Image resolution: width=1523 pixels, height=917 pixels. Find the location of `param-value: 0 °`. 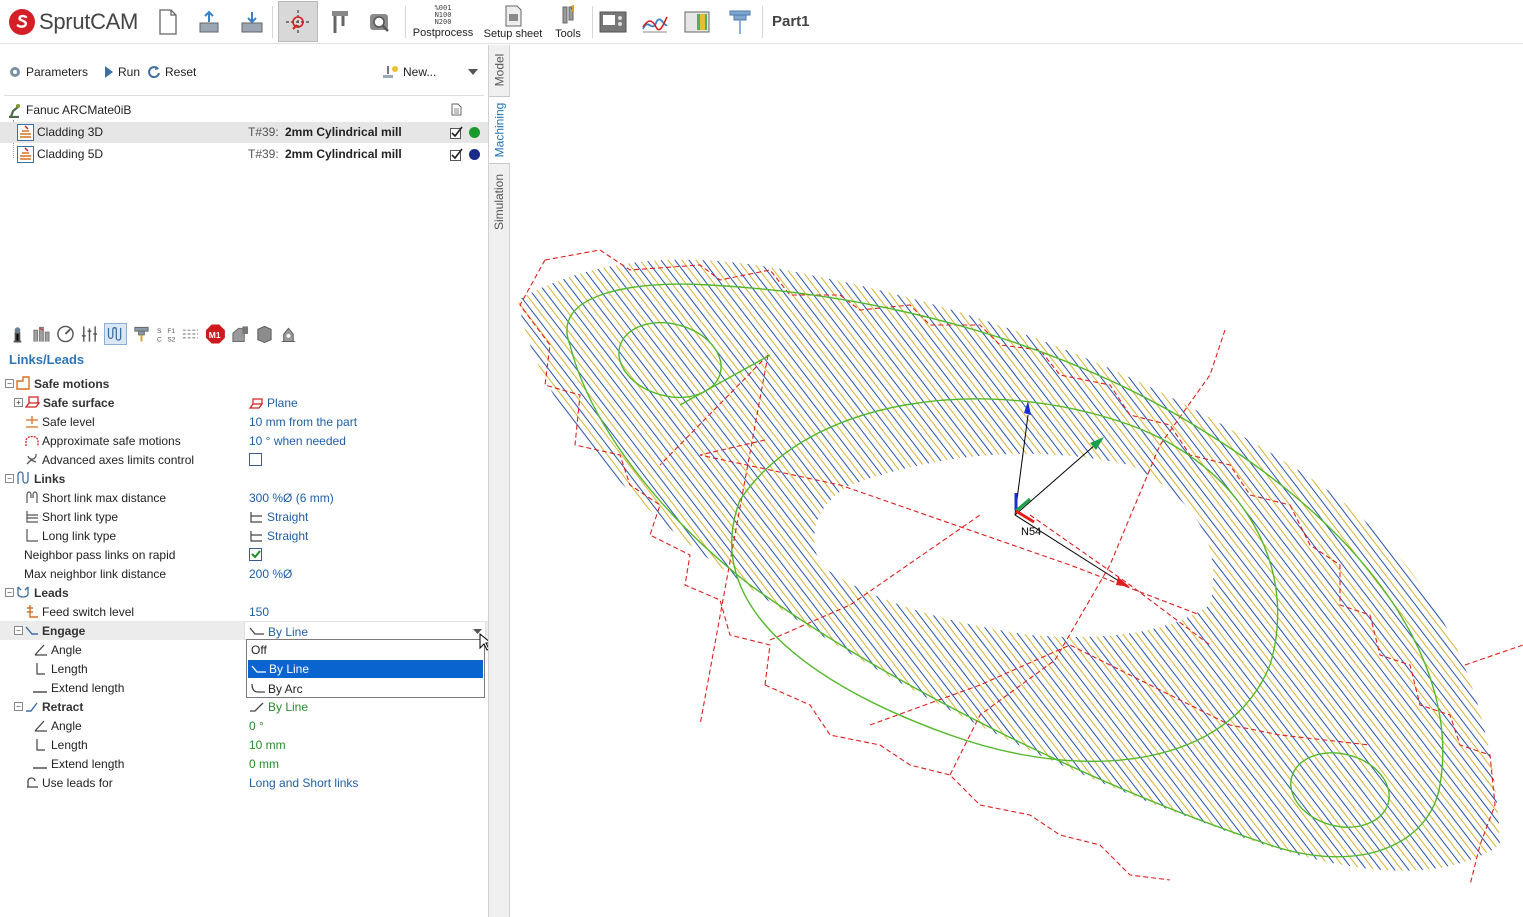

param-value: 0 ° is located at coordinates (256, 725).